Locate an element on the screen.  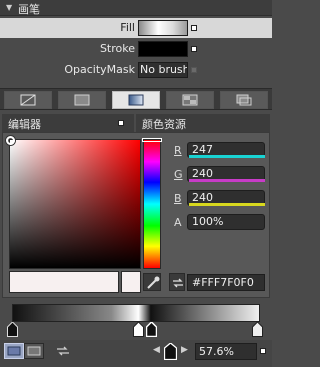
swap-arrows-icon is located at coordinates (178, 283).